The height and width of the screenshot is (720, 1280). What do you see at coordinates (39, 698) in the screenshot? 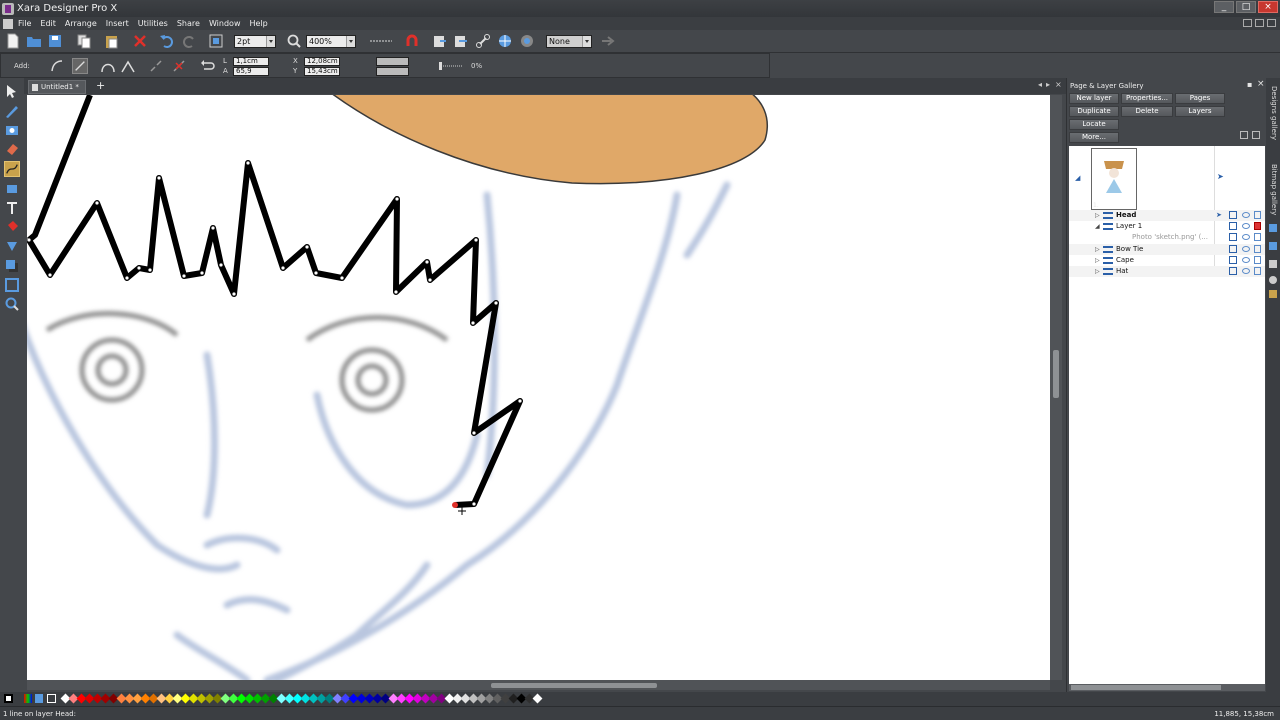
I see `eyedropper-icon` at bounding box center [39, 698].